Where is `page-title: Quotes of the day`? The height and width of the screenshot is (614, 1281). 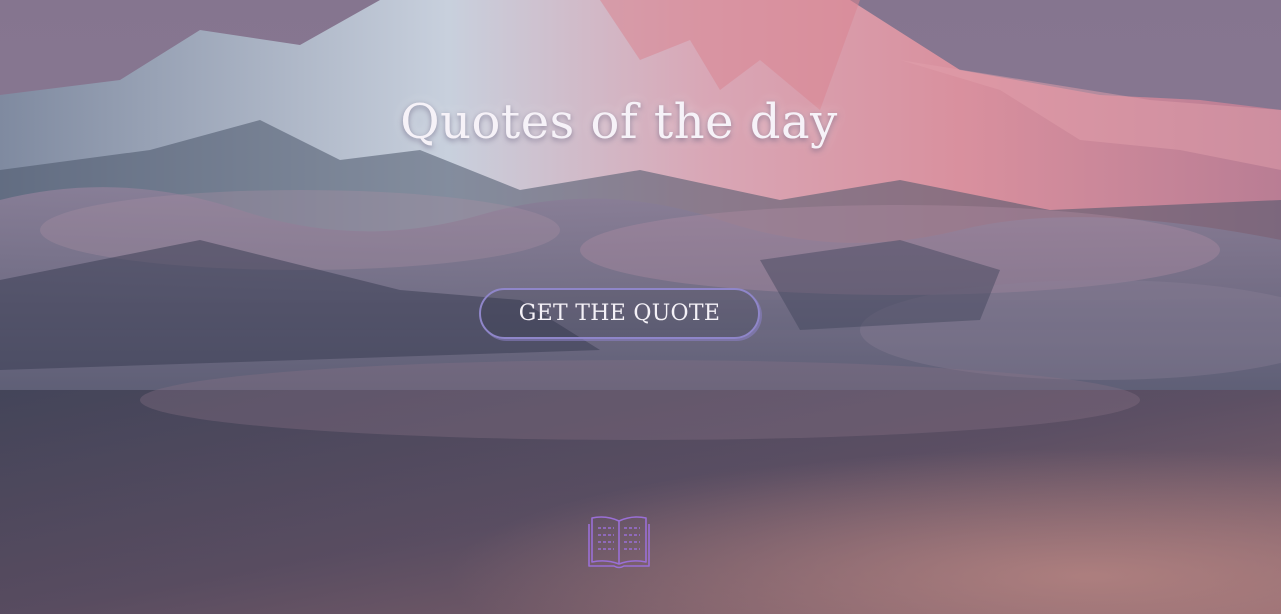 page-title: Quotes of the day is located at coordinates (619, 122).